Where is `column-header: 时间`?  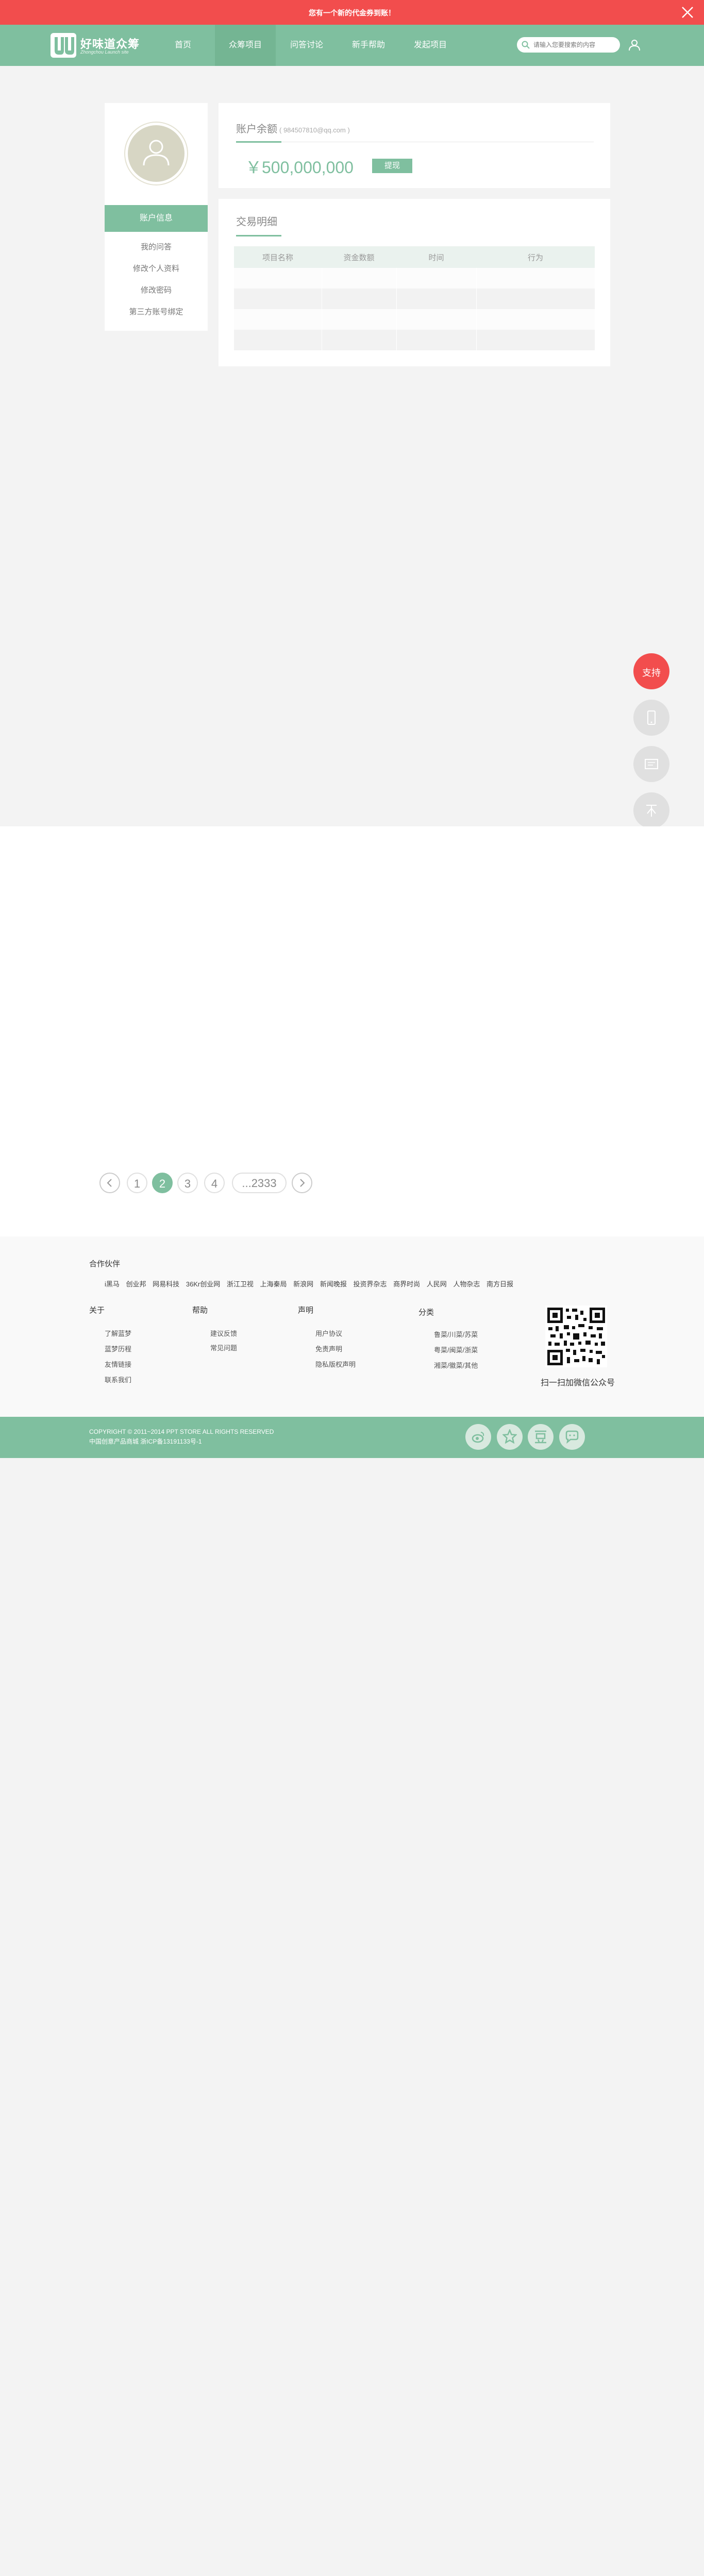
column-header: 时间 is located at coordinates (436, 257).